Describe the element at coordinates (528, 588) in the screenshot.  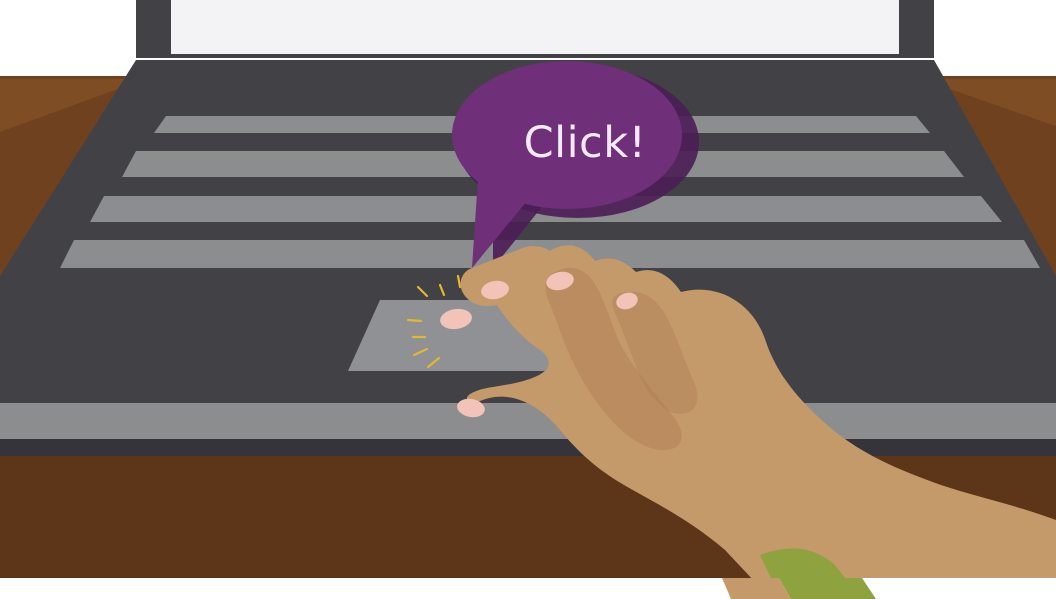
I see `bottom-margin` at that location.